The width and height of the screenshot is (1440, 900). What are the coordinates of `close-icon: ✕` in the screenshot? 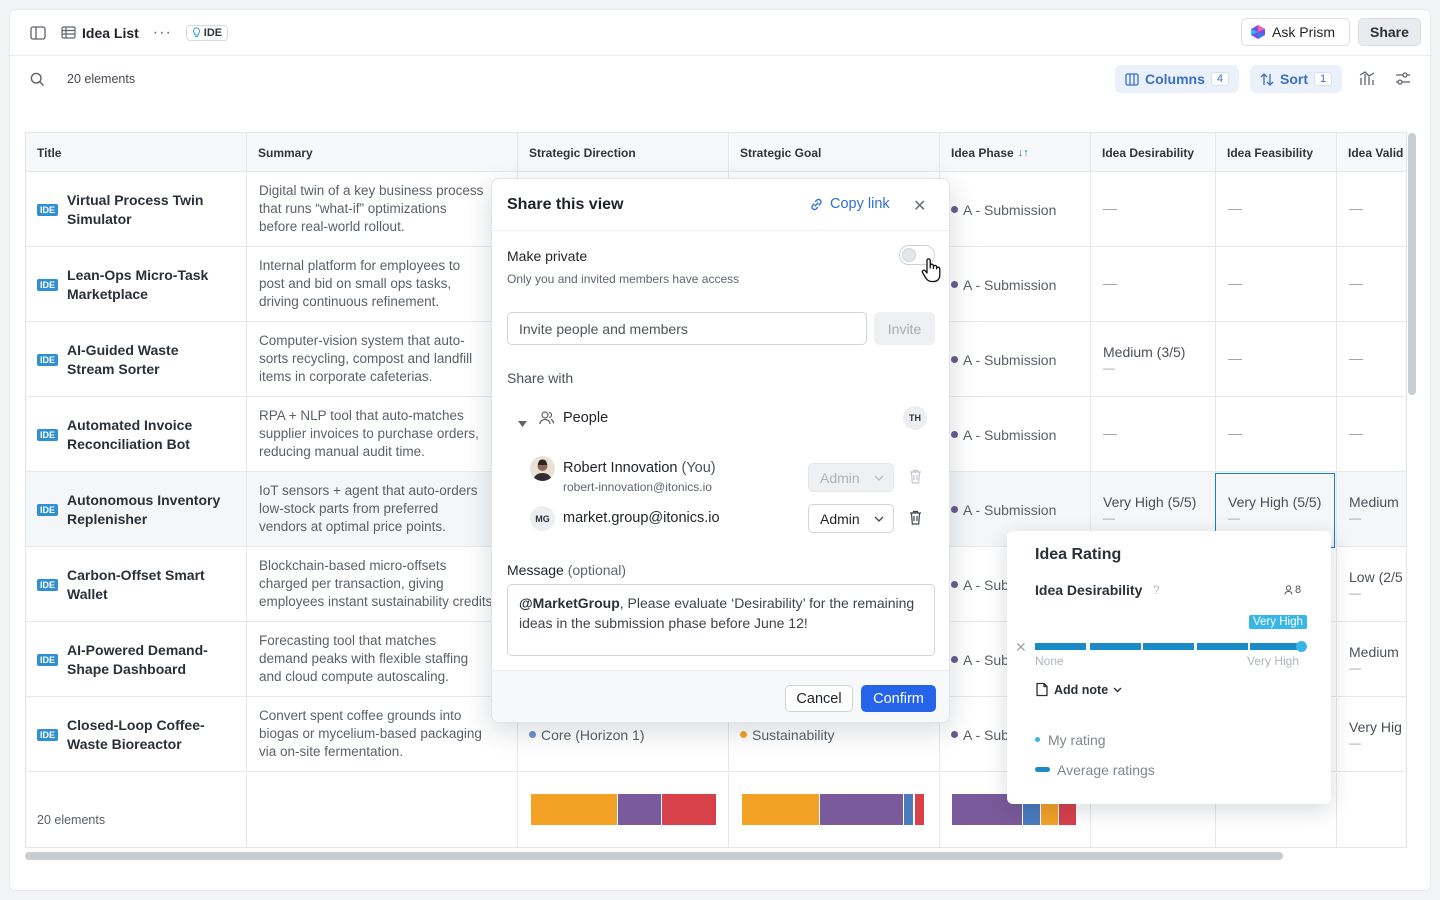 It's located at (919, 206).